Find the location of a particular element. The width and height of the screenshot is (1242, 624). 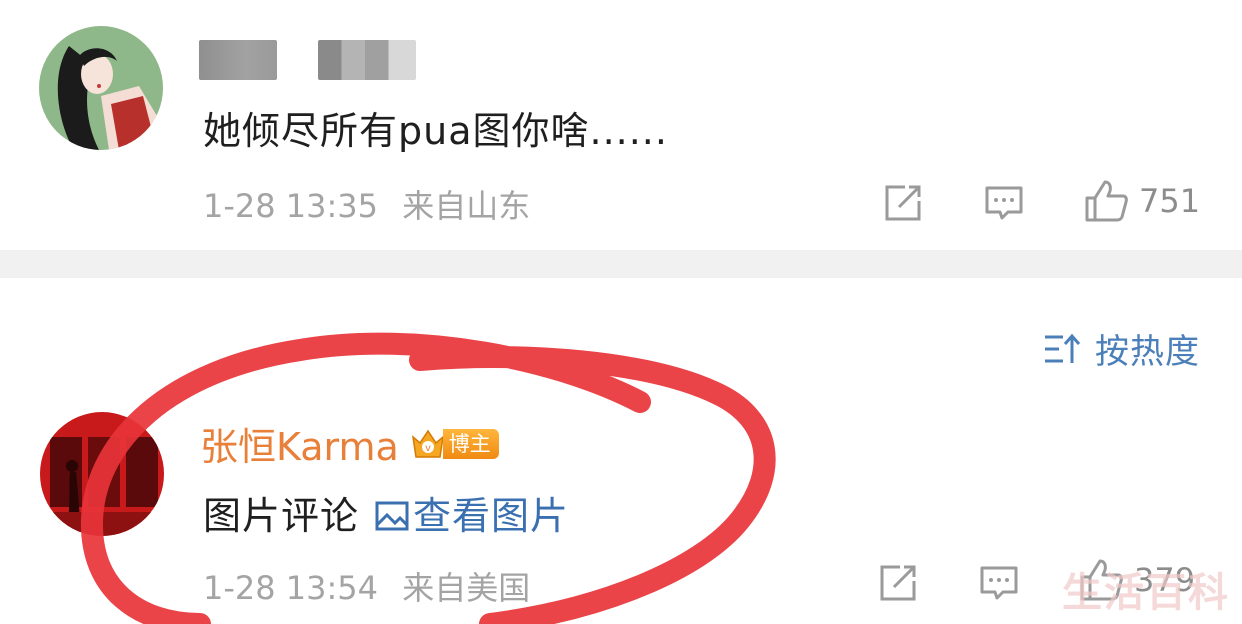

section-divider is located at coordinates (621, 264).